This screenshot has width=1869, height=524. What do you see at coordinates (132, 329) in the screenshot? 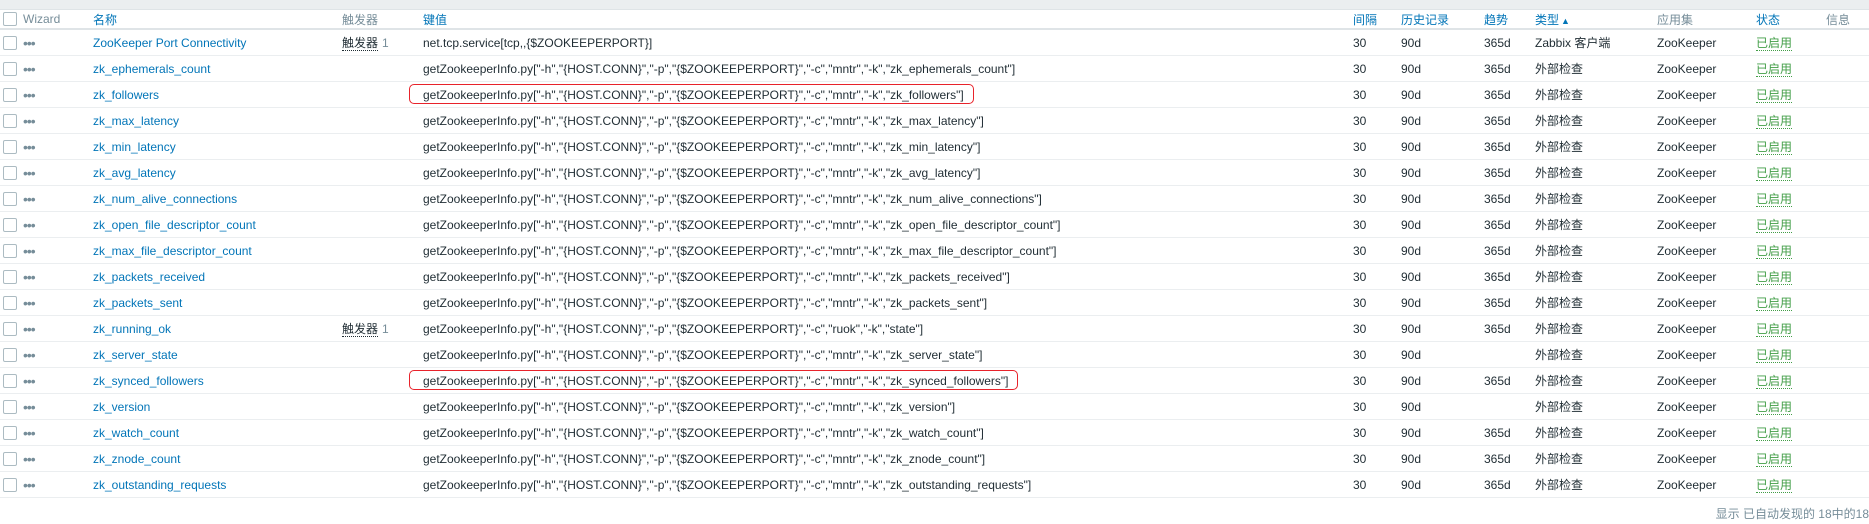
I see `item-name-link: zk_running_ok` at bounding box center [132, 329].